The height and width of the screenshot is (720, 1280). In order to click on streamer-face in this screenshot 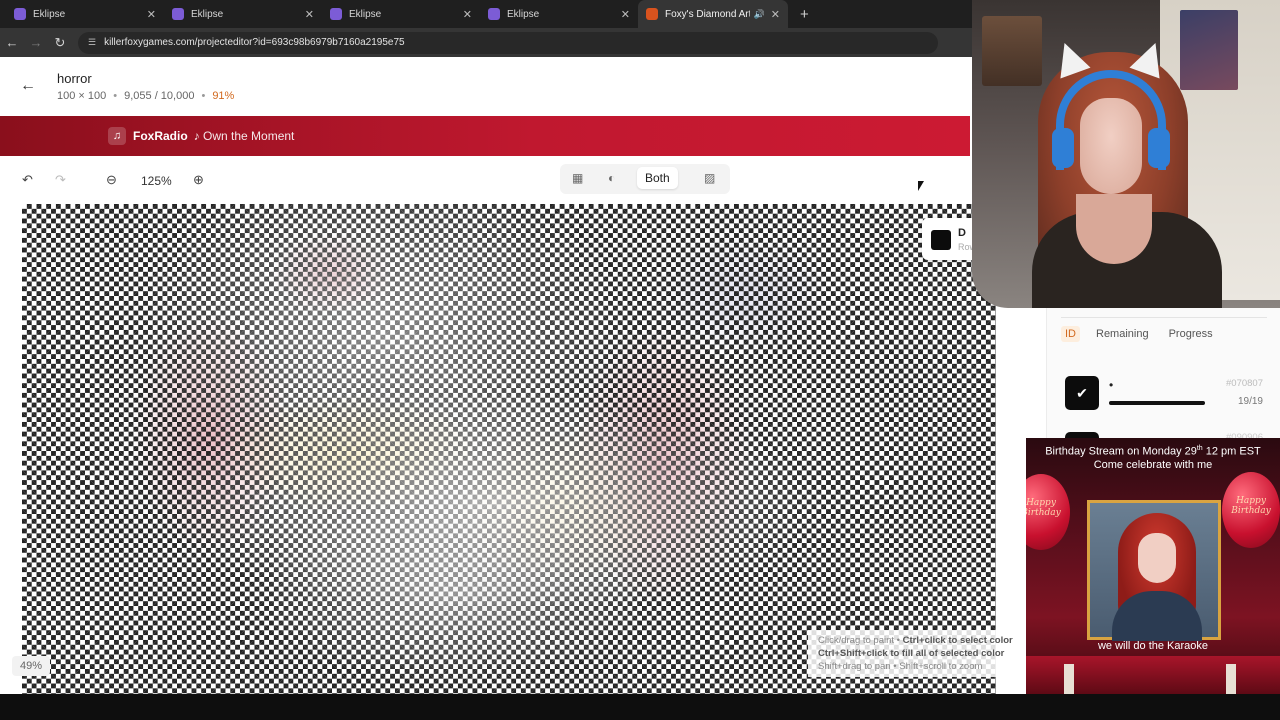, I will do `click(1111, 146)`.